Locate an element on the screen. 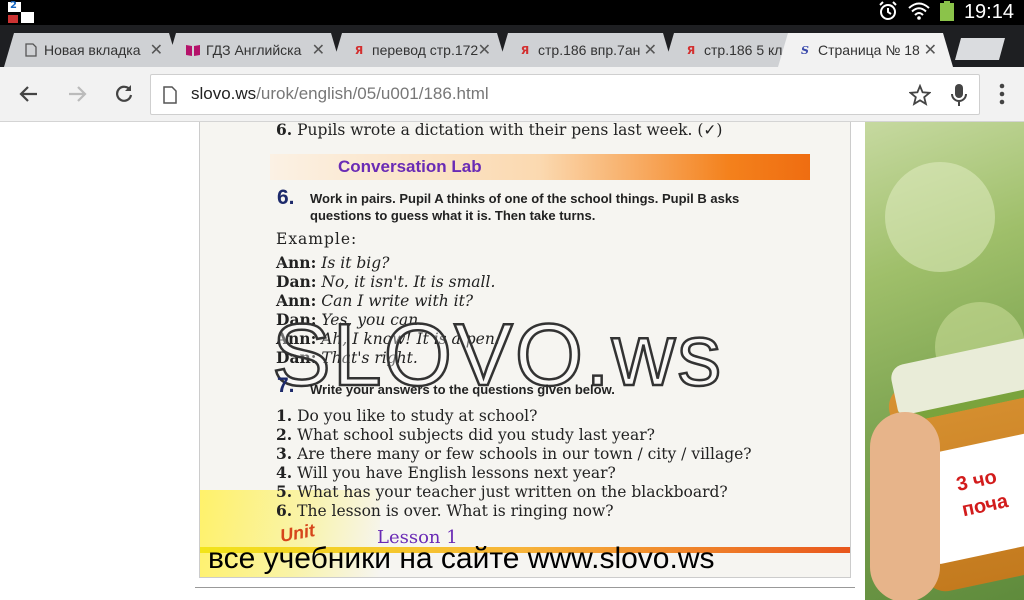  exercise-number: 6. is located at coordinates (286, 197).